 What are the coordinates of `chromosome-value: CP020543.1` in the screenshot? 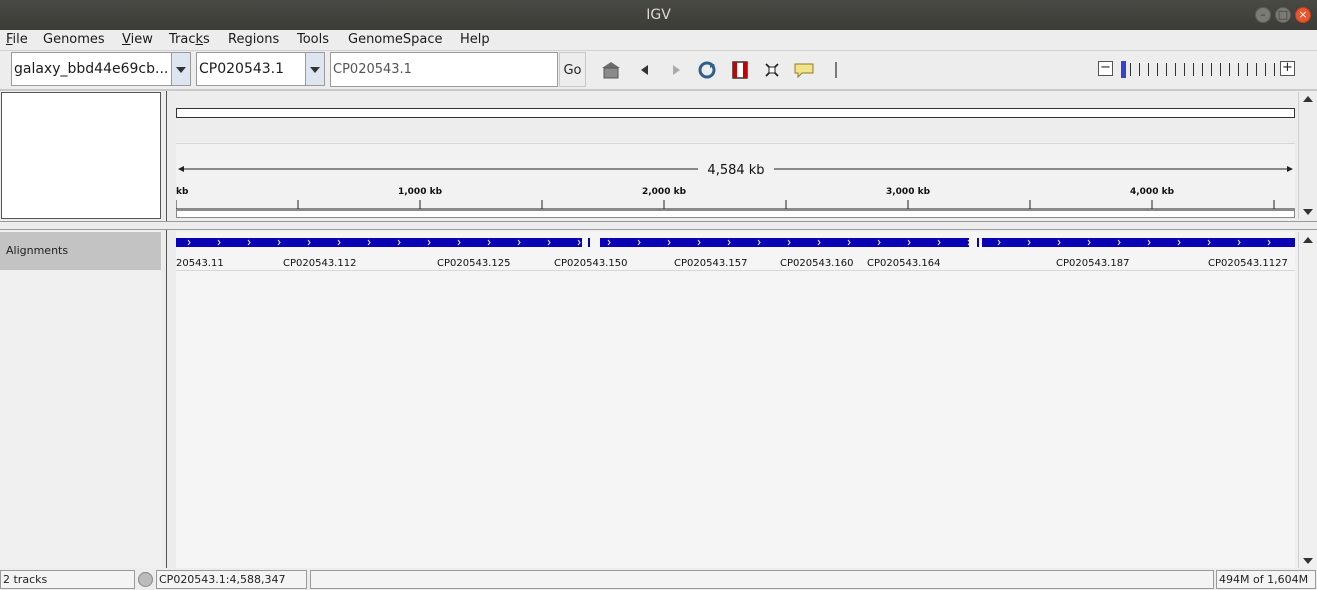 It's located at (242, 69).